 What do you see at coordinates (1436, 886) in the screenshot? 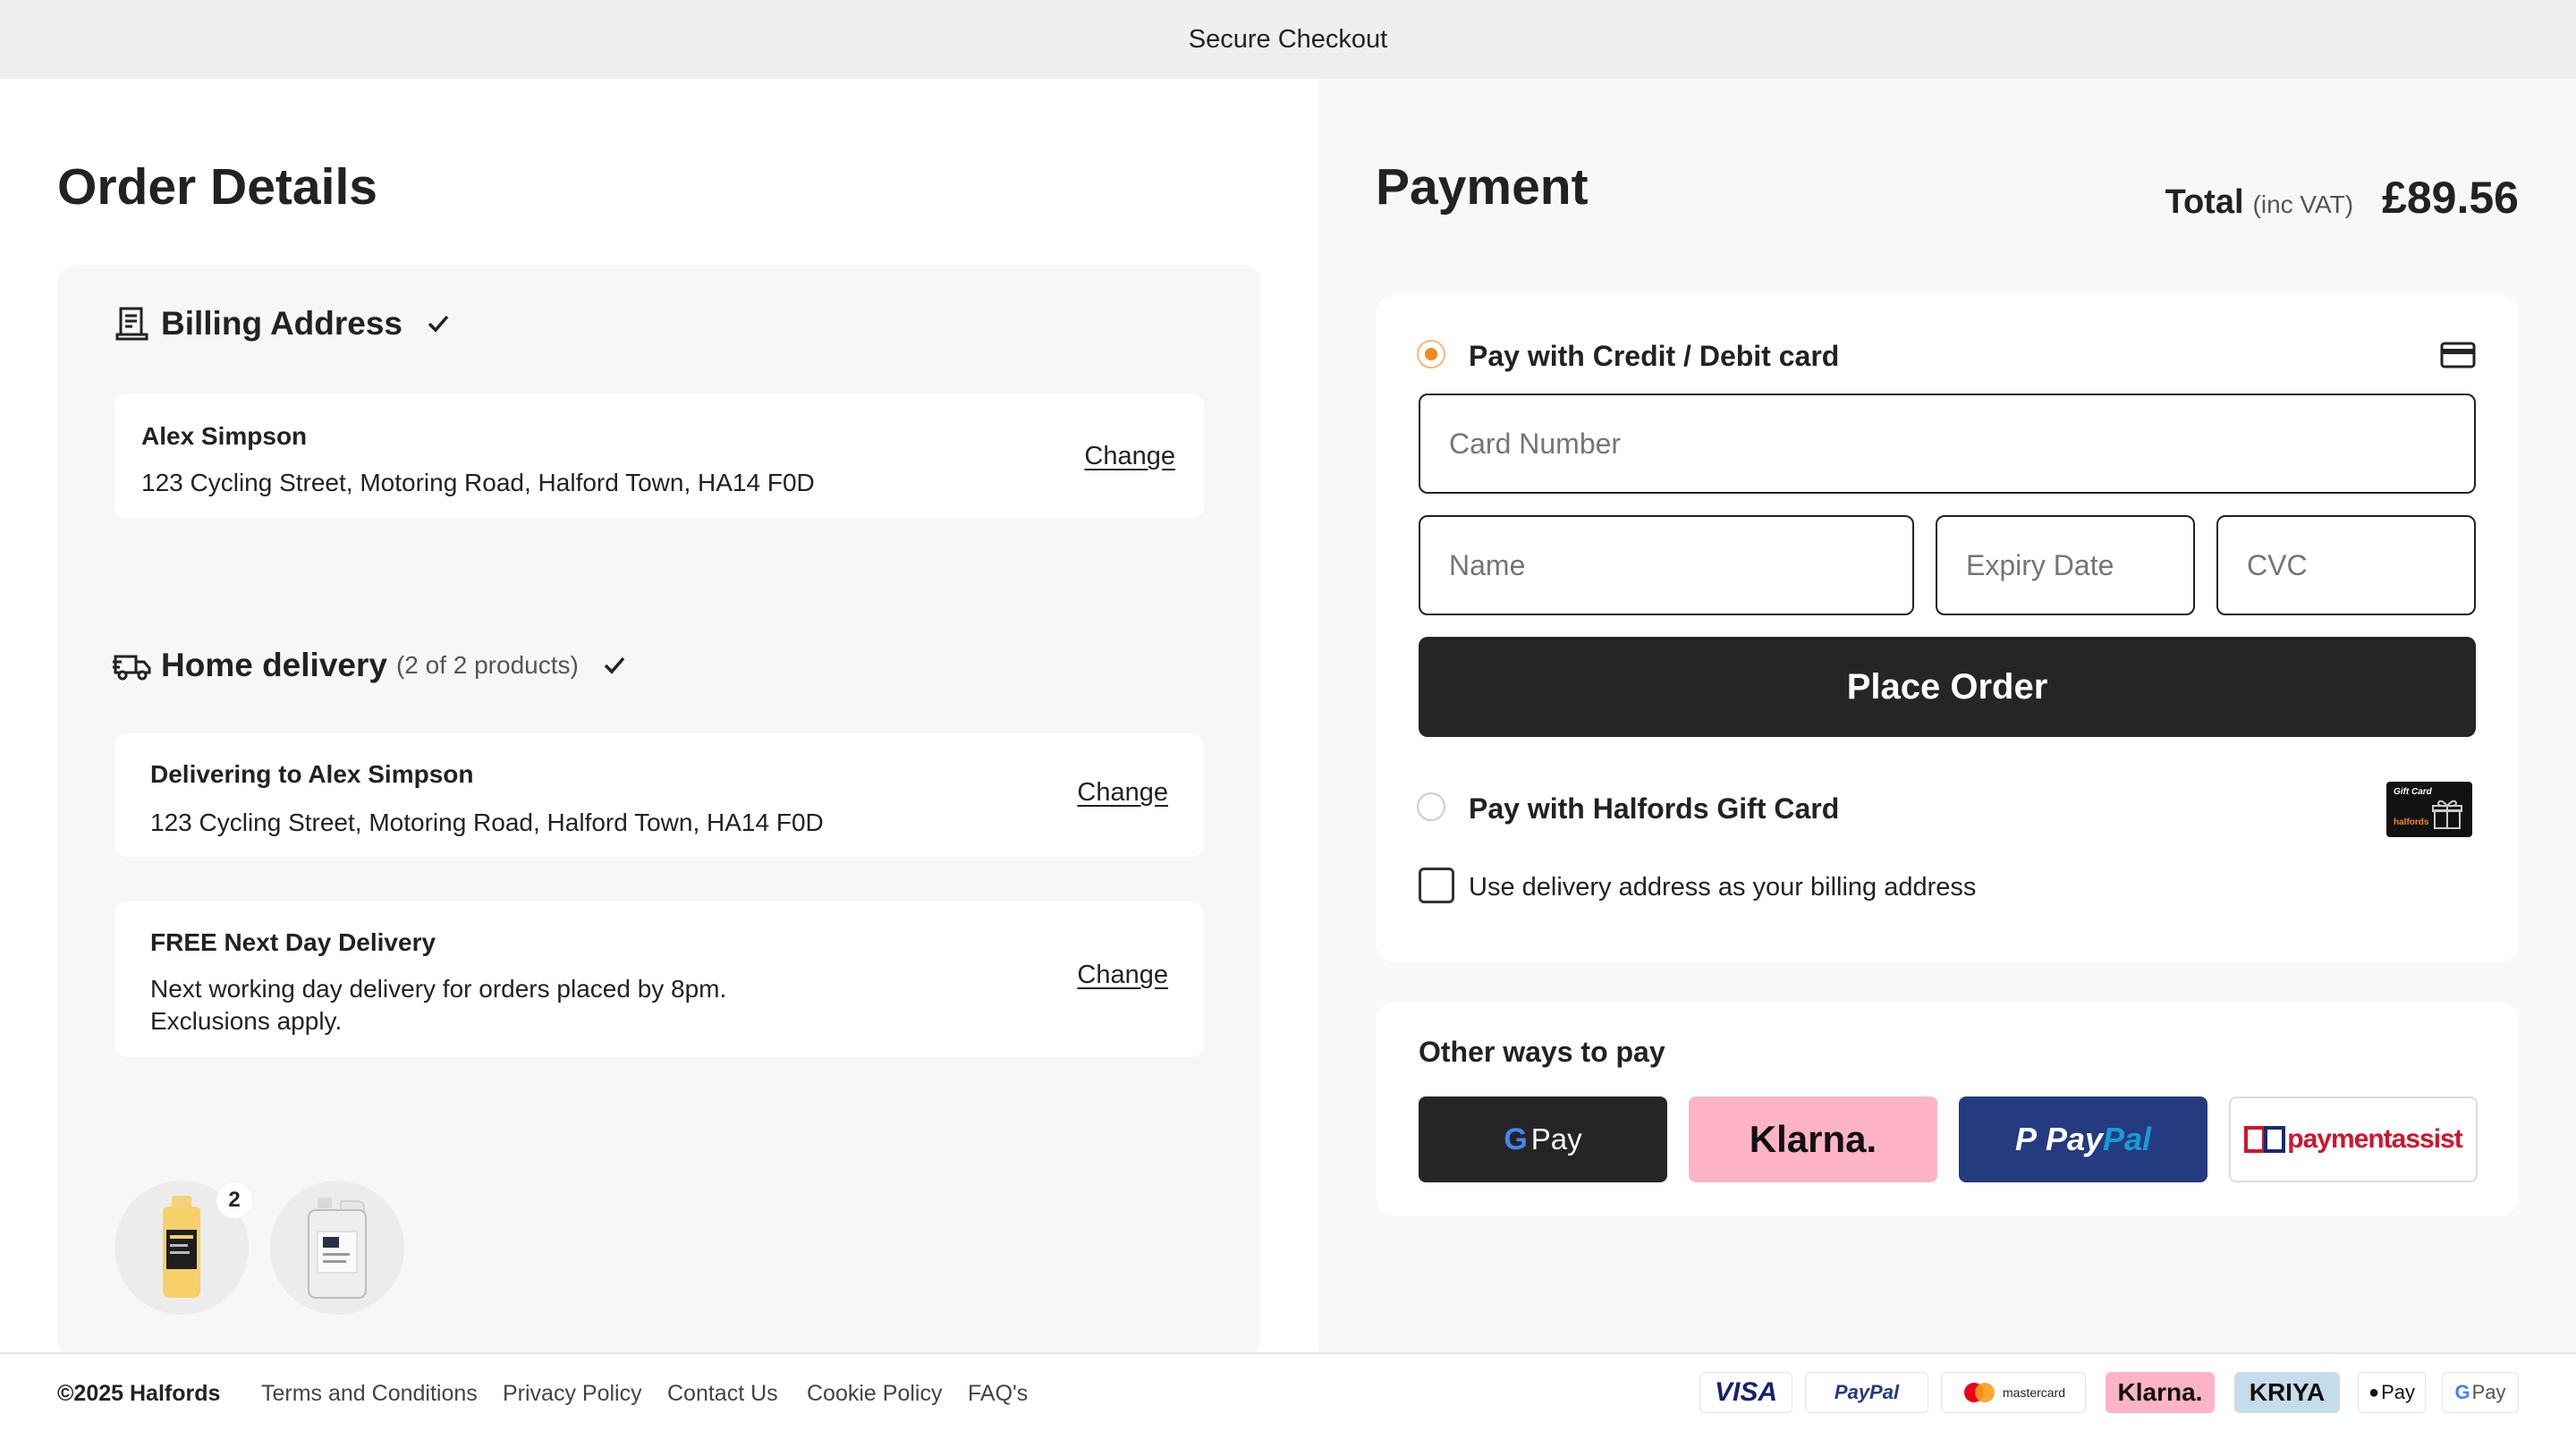
I see `billing-address-checkbox` at bounding box center [1436, 886].